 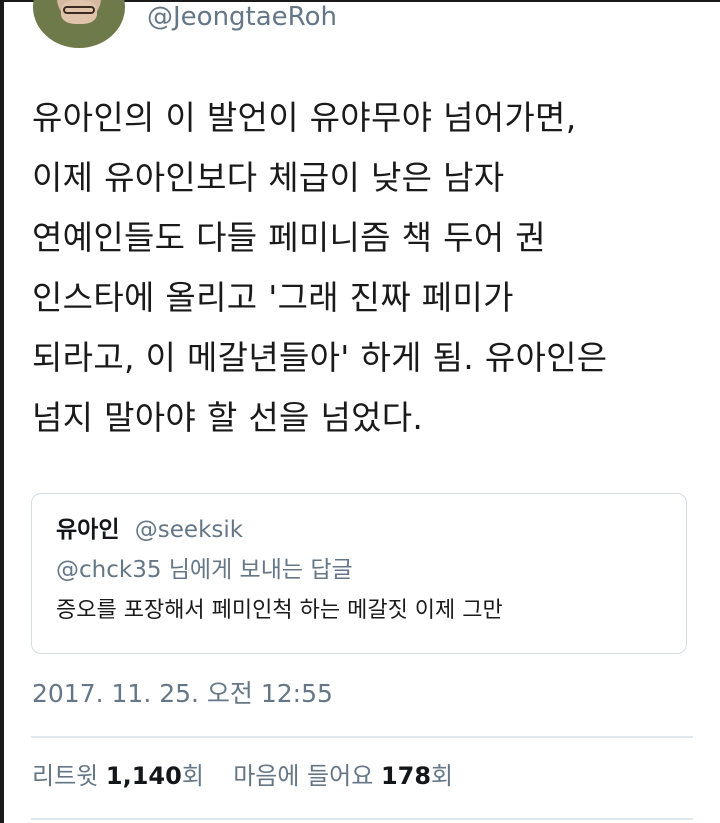 What do you see at coordinates (204, 570) in the screenshot?
I see `quoted-reply-to: @chck35 님에게 보내는 답글` at bounding box center [204, 570].